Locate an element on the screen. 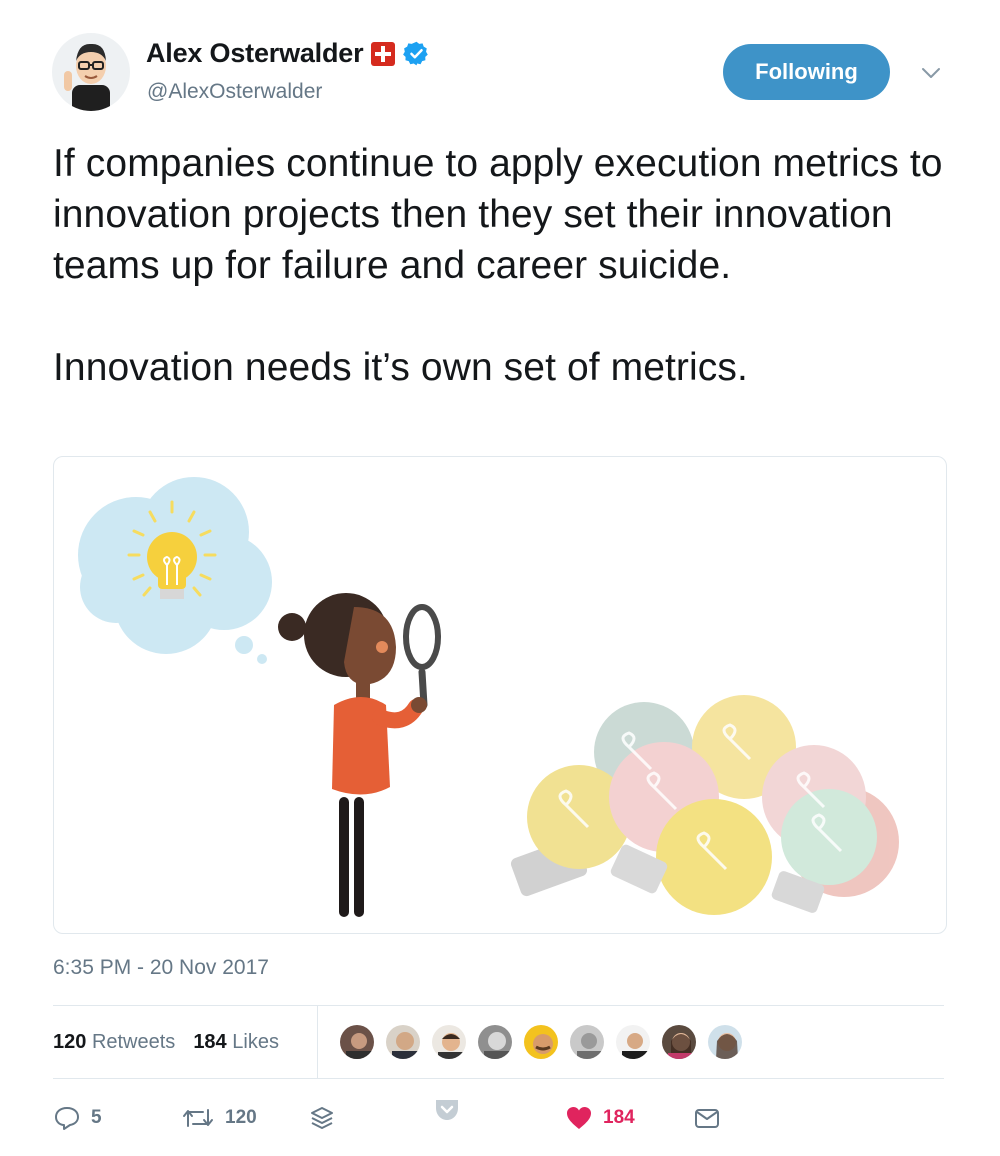  like-count: 184 is located at coordinates (619, 1117).